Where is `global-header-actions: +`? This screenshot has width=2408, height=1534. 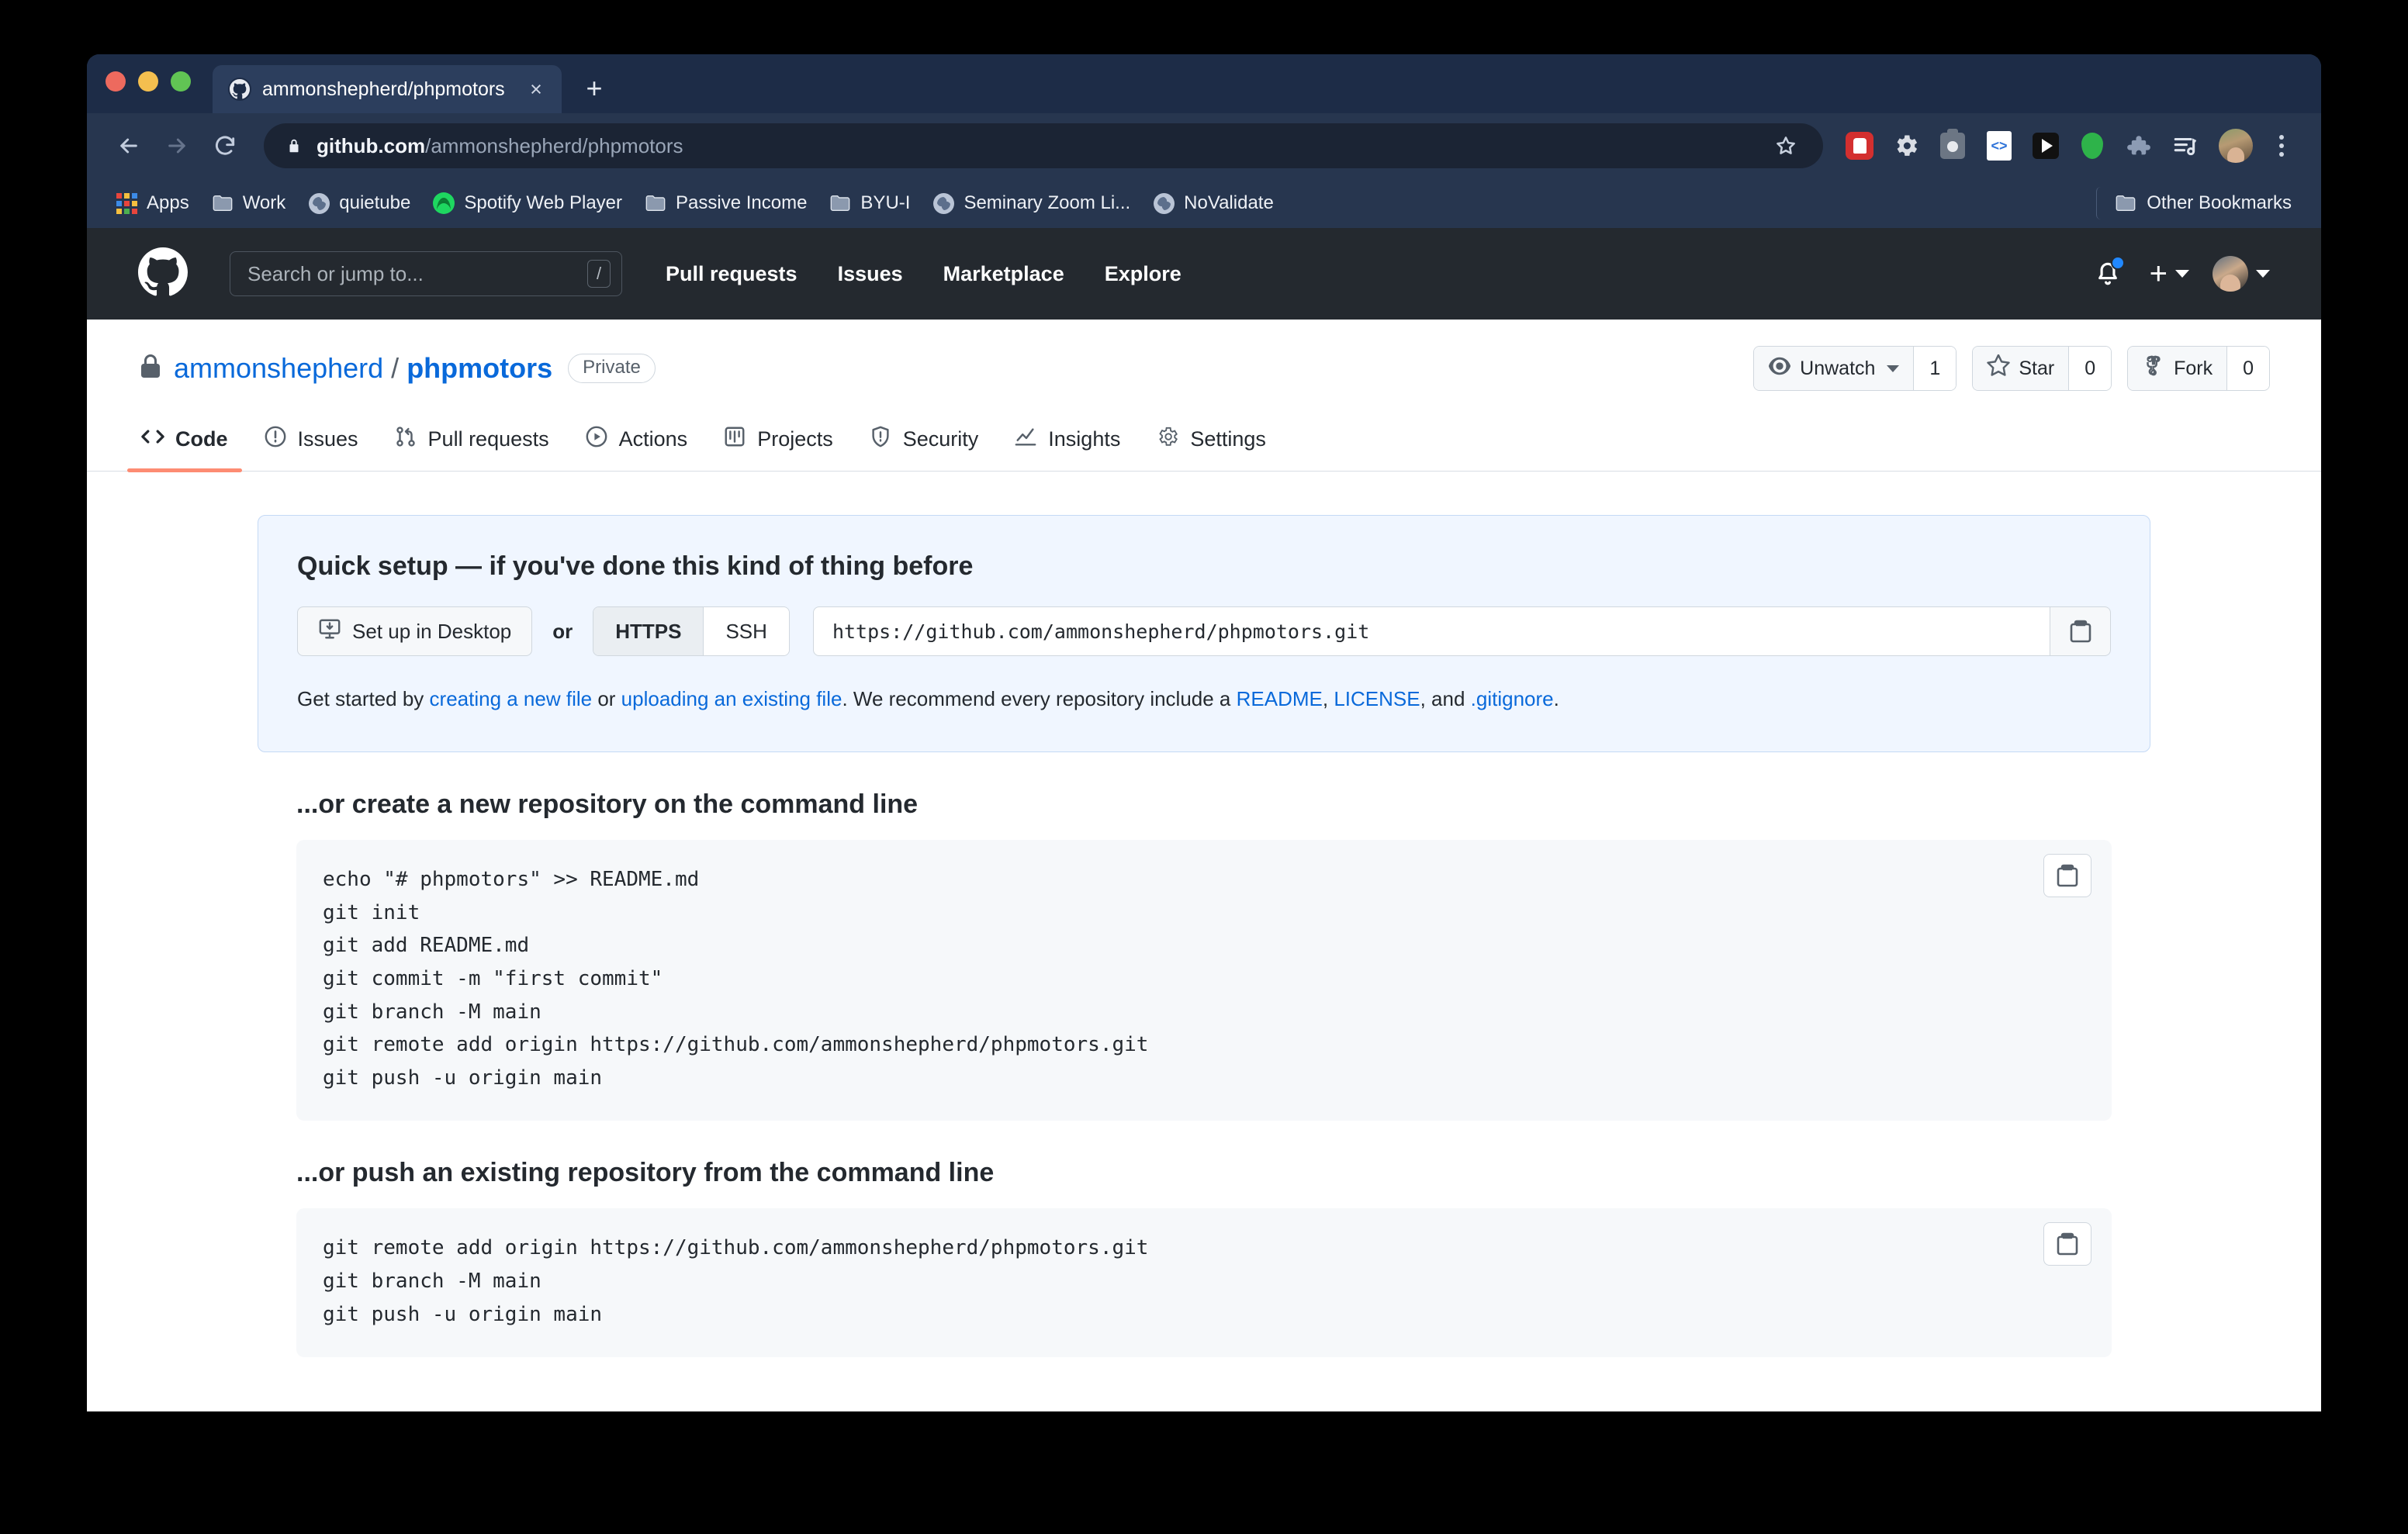
global-header-actions: + is located at coordinates (2179, 273).